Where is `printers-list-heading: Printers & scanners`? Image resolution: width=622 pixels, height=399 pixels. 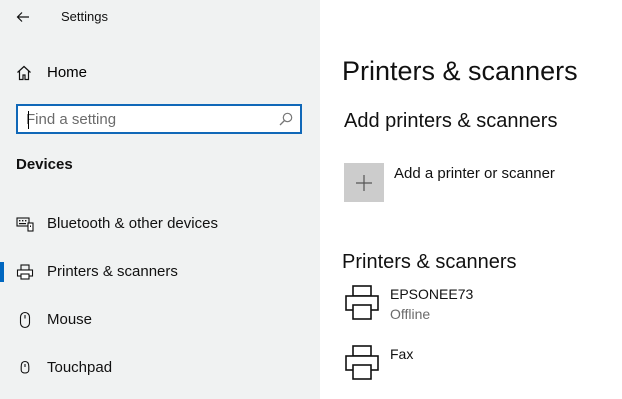
printers-list-heading: Printers & scanners is located at coordinates (429, 262).